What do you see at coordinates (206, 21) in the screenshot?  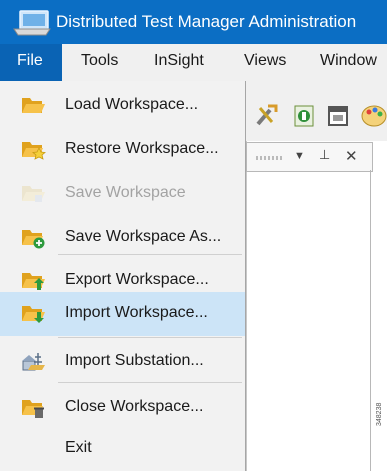 I see `window-title: Distributed Test Manager Administration` at bounding box center [206, 21].